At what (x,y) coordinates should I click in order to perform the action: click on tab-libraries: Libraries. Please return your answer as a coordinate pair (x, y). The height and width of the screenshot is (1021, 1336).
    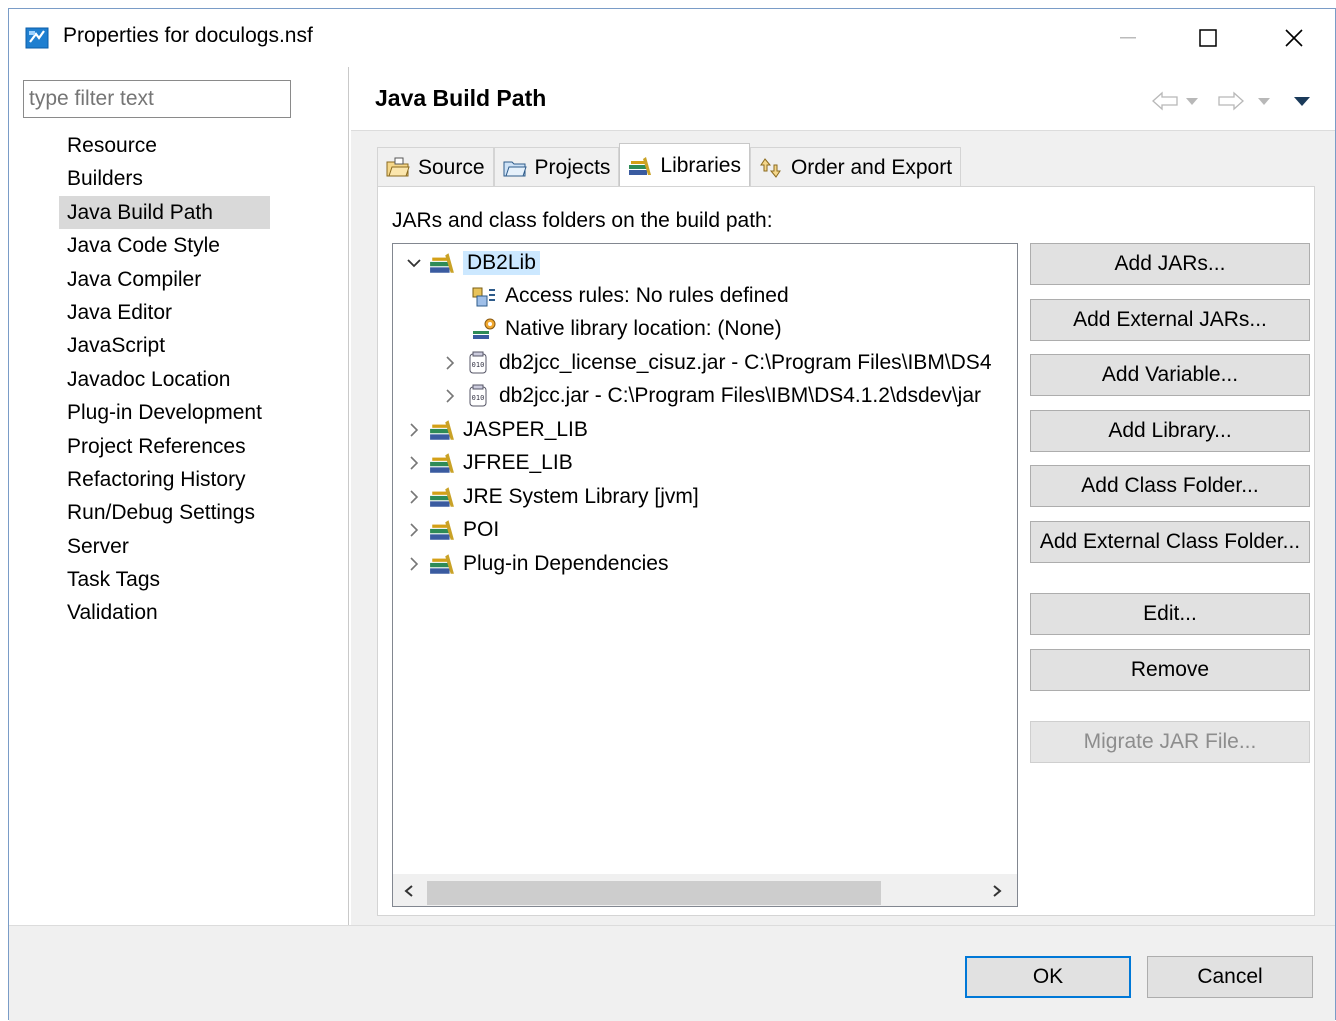
    Looking at the image, I should click on (684, 165).